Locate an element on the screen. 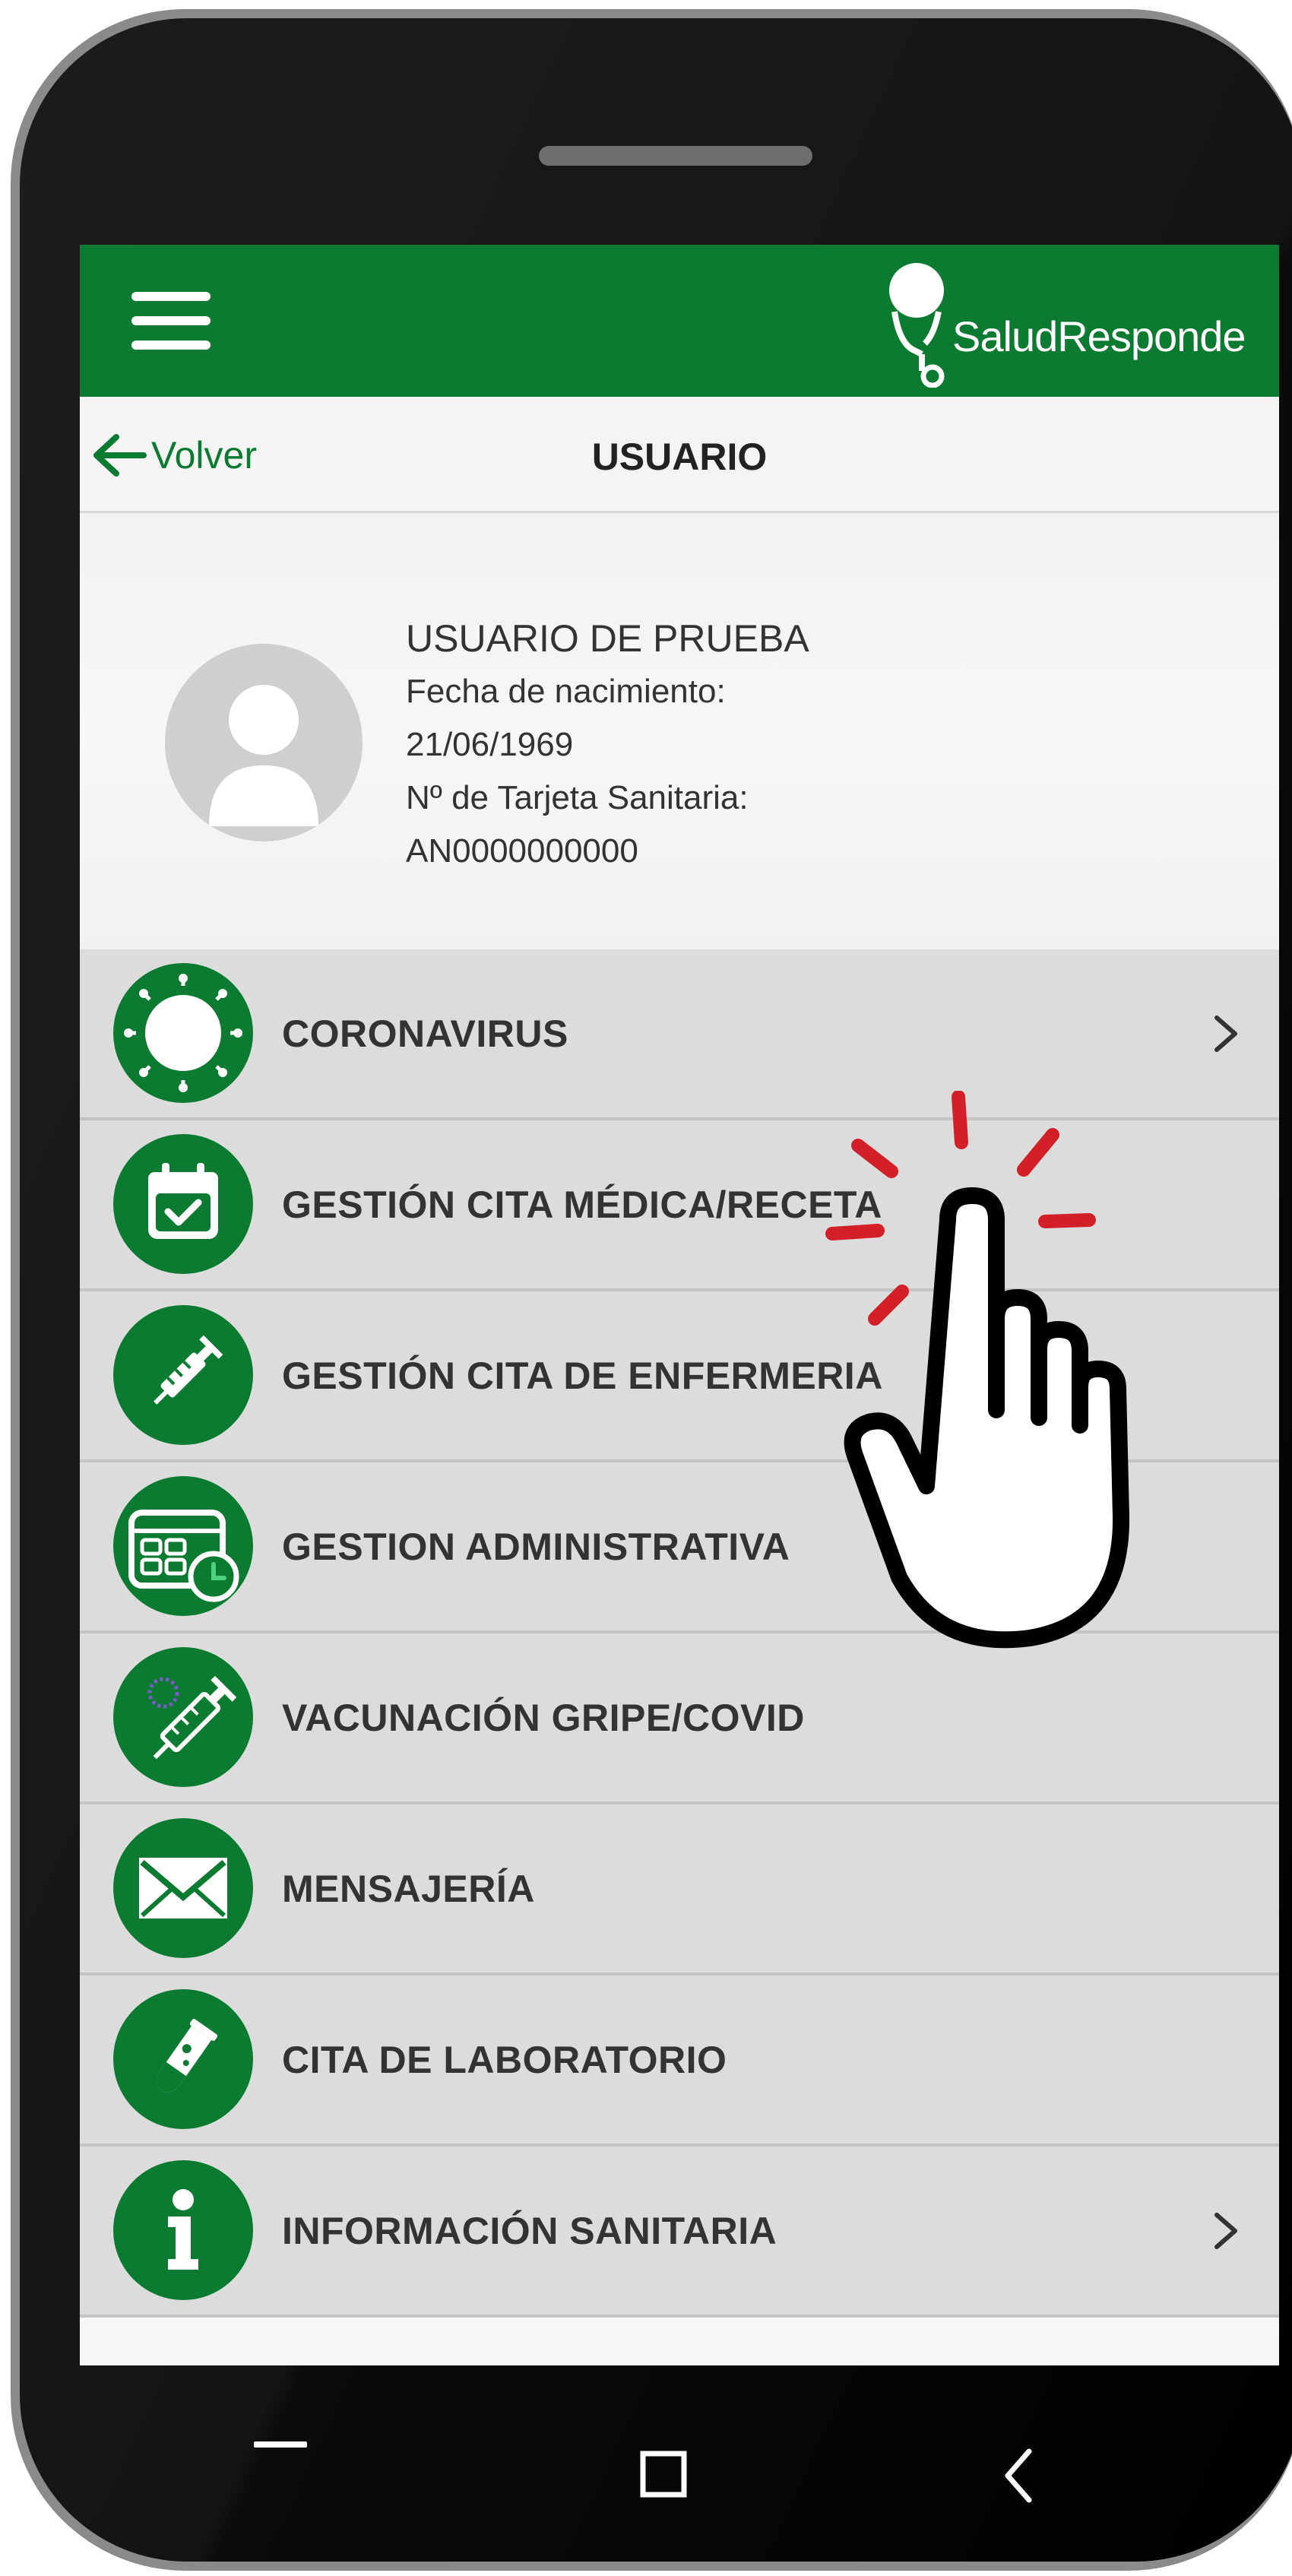 Image resolution: width=1292 pixels, height=2576 pixels. minus-icon is located at coordinates (281, 2444).